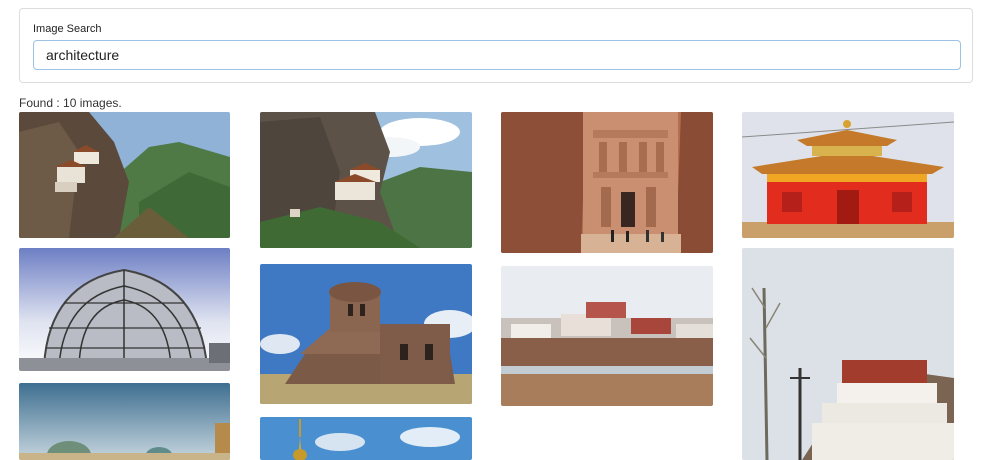  I want to click on golden-spire-image, so click(366, 438).